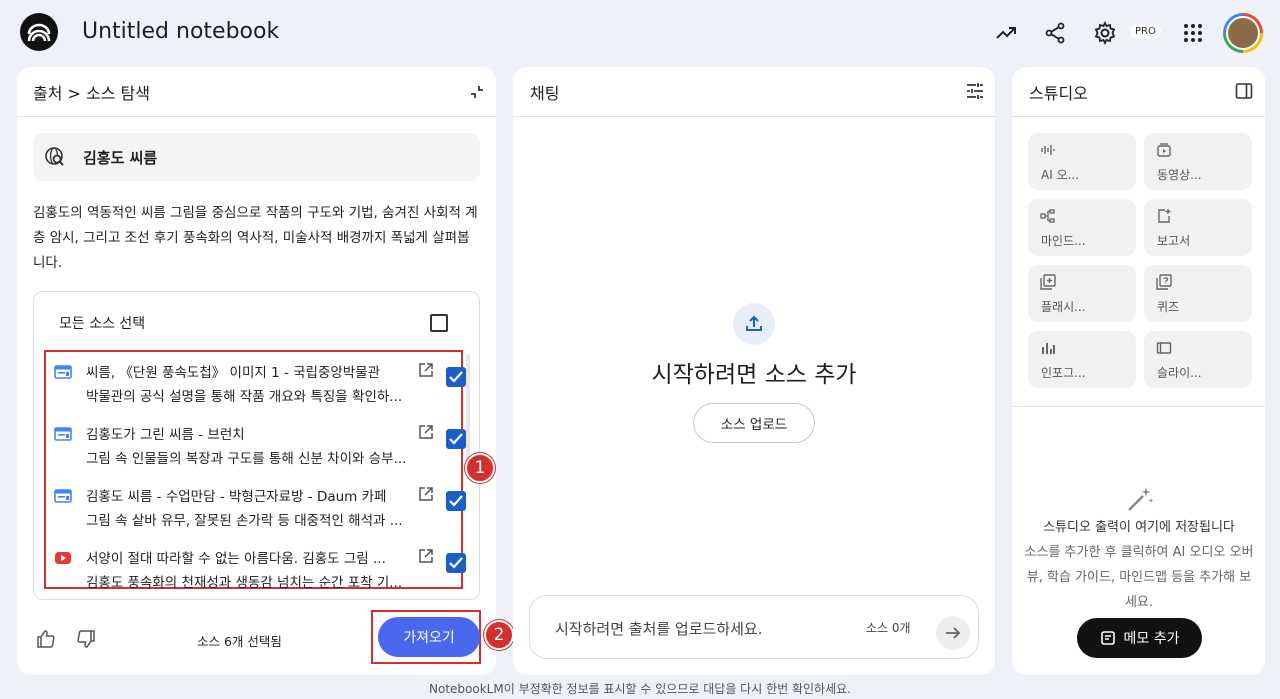 The width and height of the screenshot is (1280, 699). What do you see at coordinates (1193, 33) in the screenshot?
I see `apps-grid-icon` at bounding box center [1193, 33].